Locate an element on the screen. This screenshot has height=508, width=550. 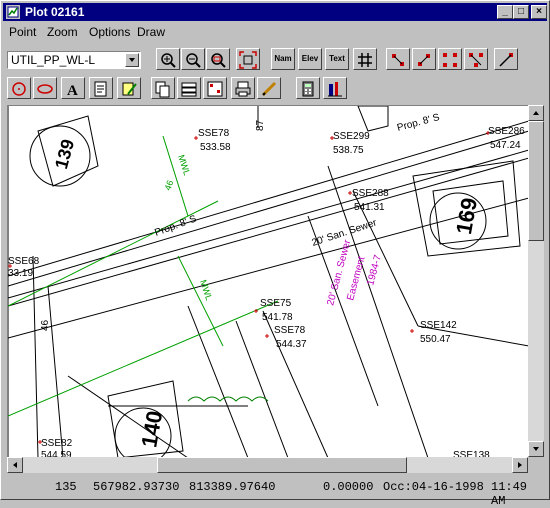
point-tool-3-button is located at coordinates (450, 59).